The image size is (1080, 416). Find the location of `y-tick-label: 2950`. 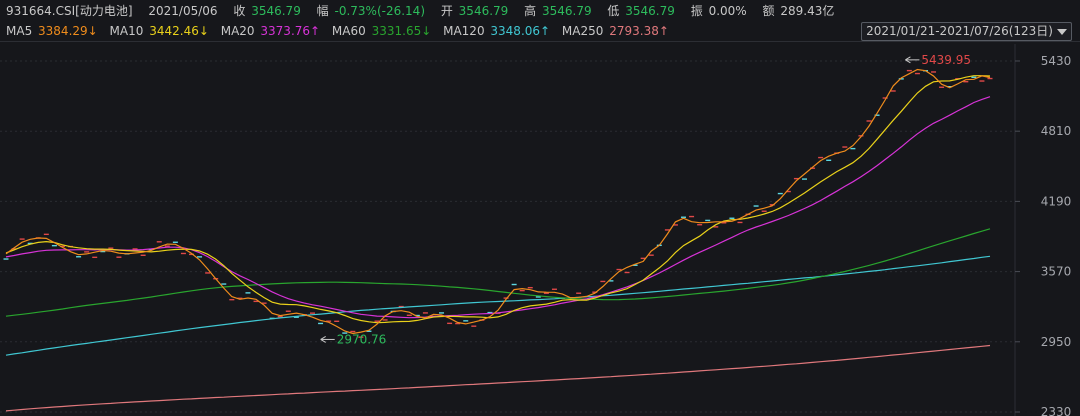

y-tick-label: 2950 is located at coordinates (1056, 342).